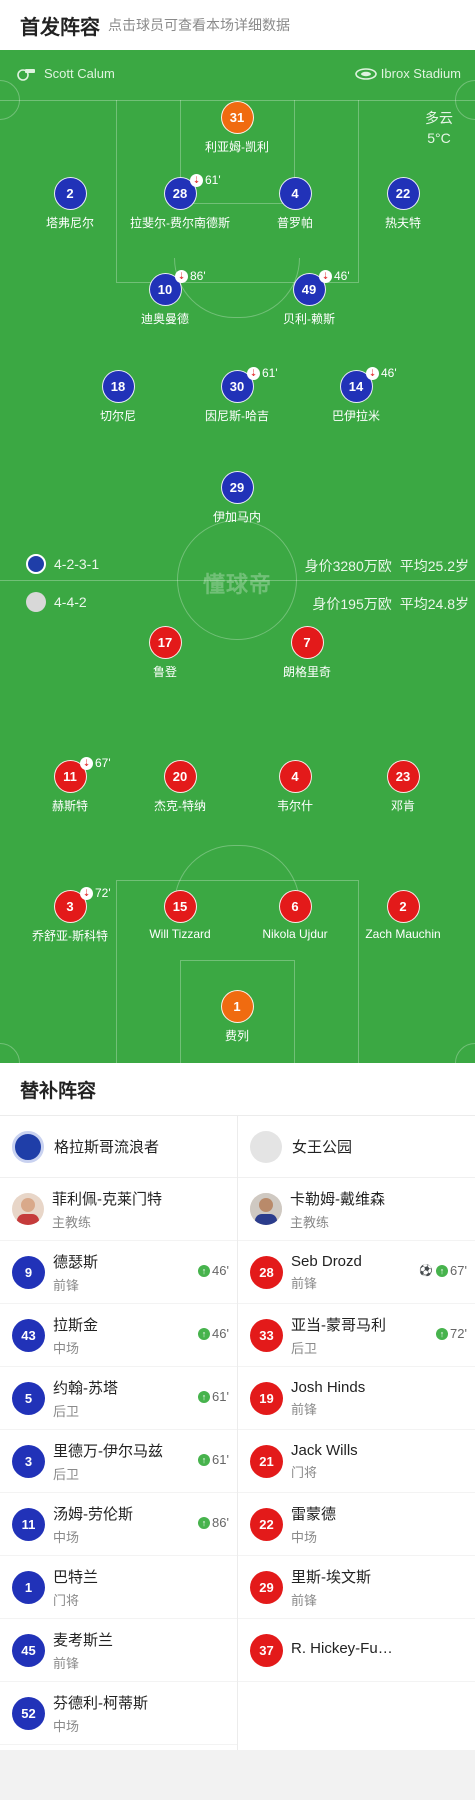 This screenshot has height=1800, width=475. What do you see at coordinates (356, 1587) in the screenshot?
I see `bench-player-row: 29 里斯-埃文斯 前锋` at bounding box center [356, 1587].